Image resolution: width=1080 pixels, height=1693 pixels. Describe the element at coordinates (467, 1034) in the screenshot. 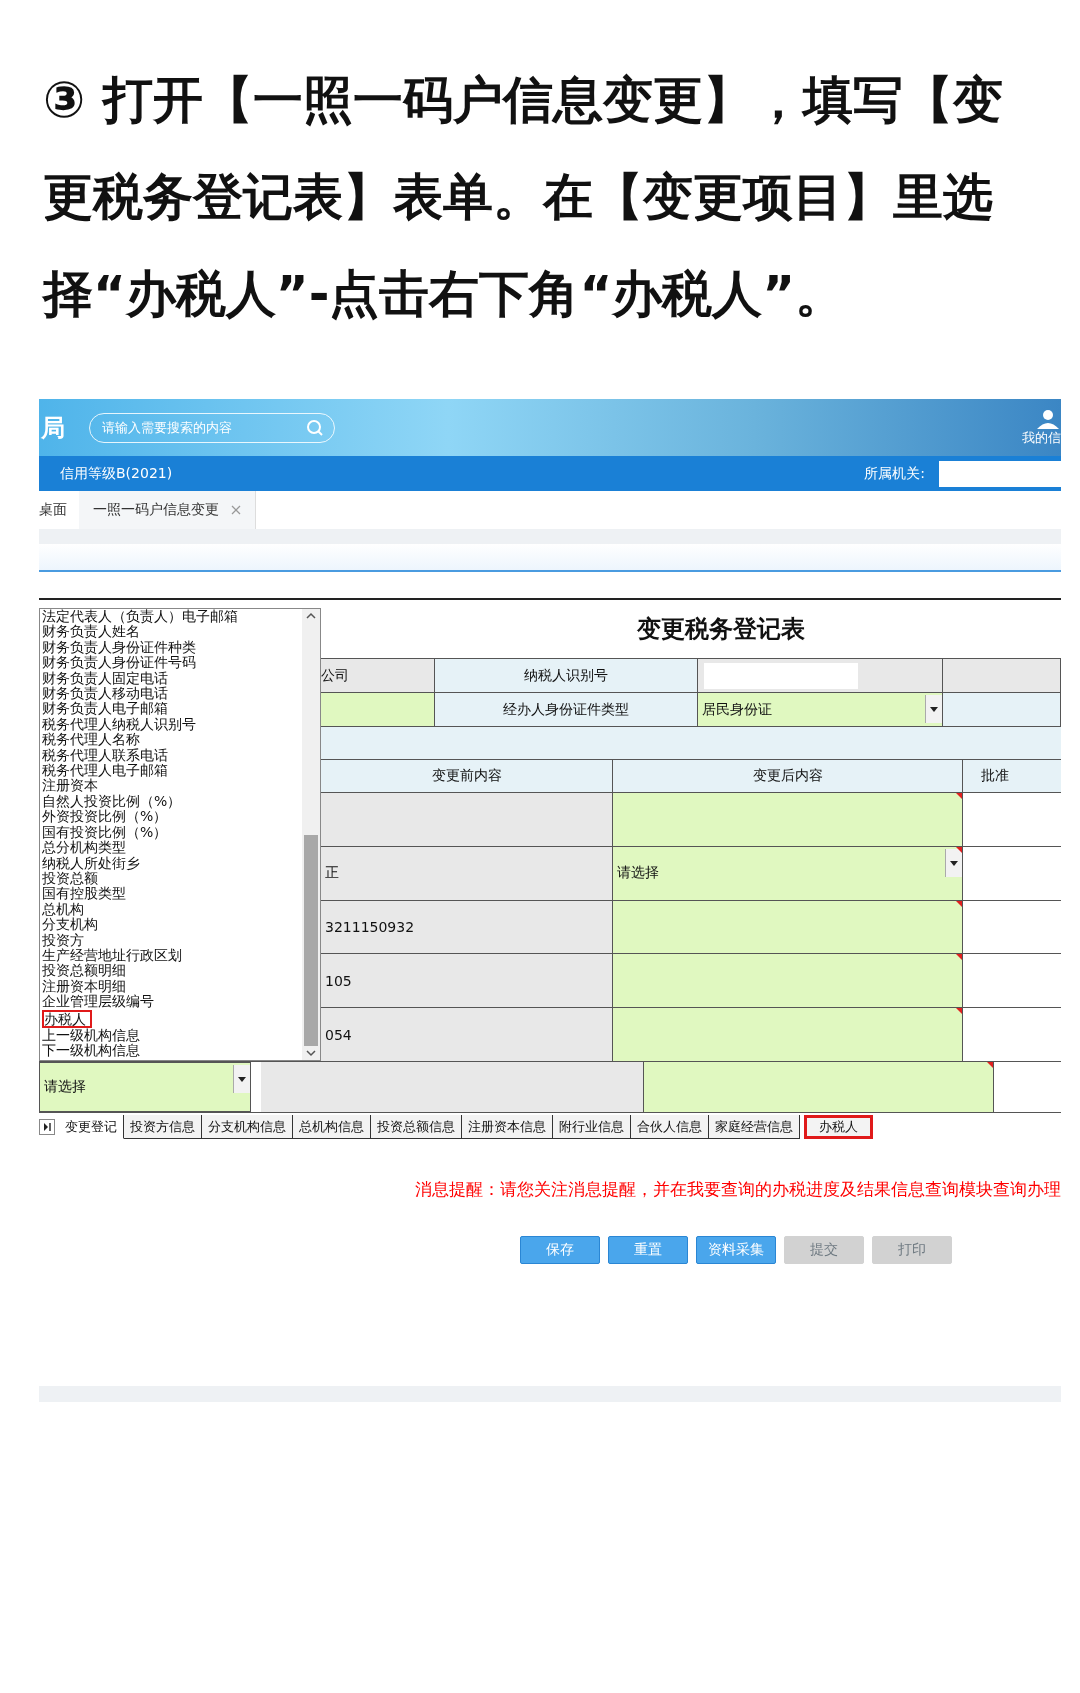

I see `table-cell: 054` at that location.